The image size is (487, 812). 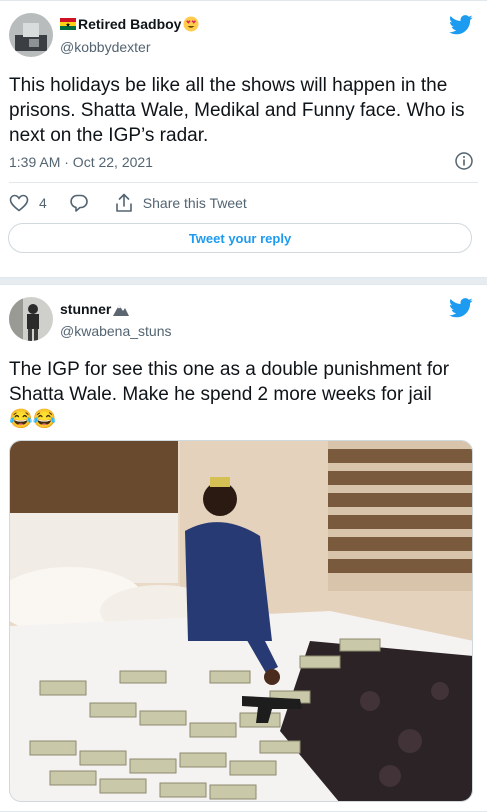 I want to click on like-button: 4, so click(x=28, y=203).